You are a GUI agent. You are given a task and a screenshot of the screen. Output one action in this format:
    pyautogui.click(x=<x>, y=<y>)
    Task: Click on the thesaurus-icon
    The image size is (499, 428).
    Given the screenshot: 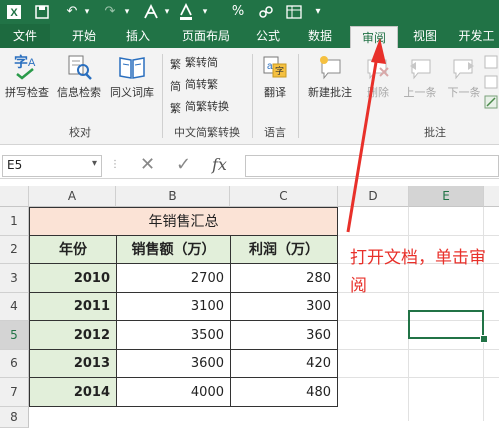 What is the action you would take?
    pyautogui.click(x=132, y=68)
    